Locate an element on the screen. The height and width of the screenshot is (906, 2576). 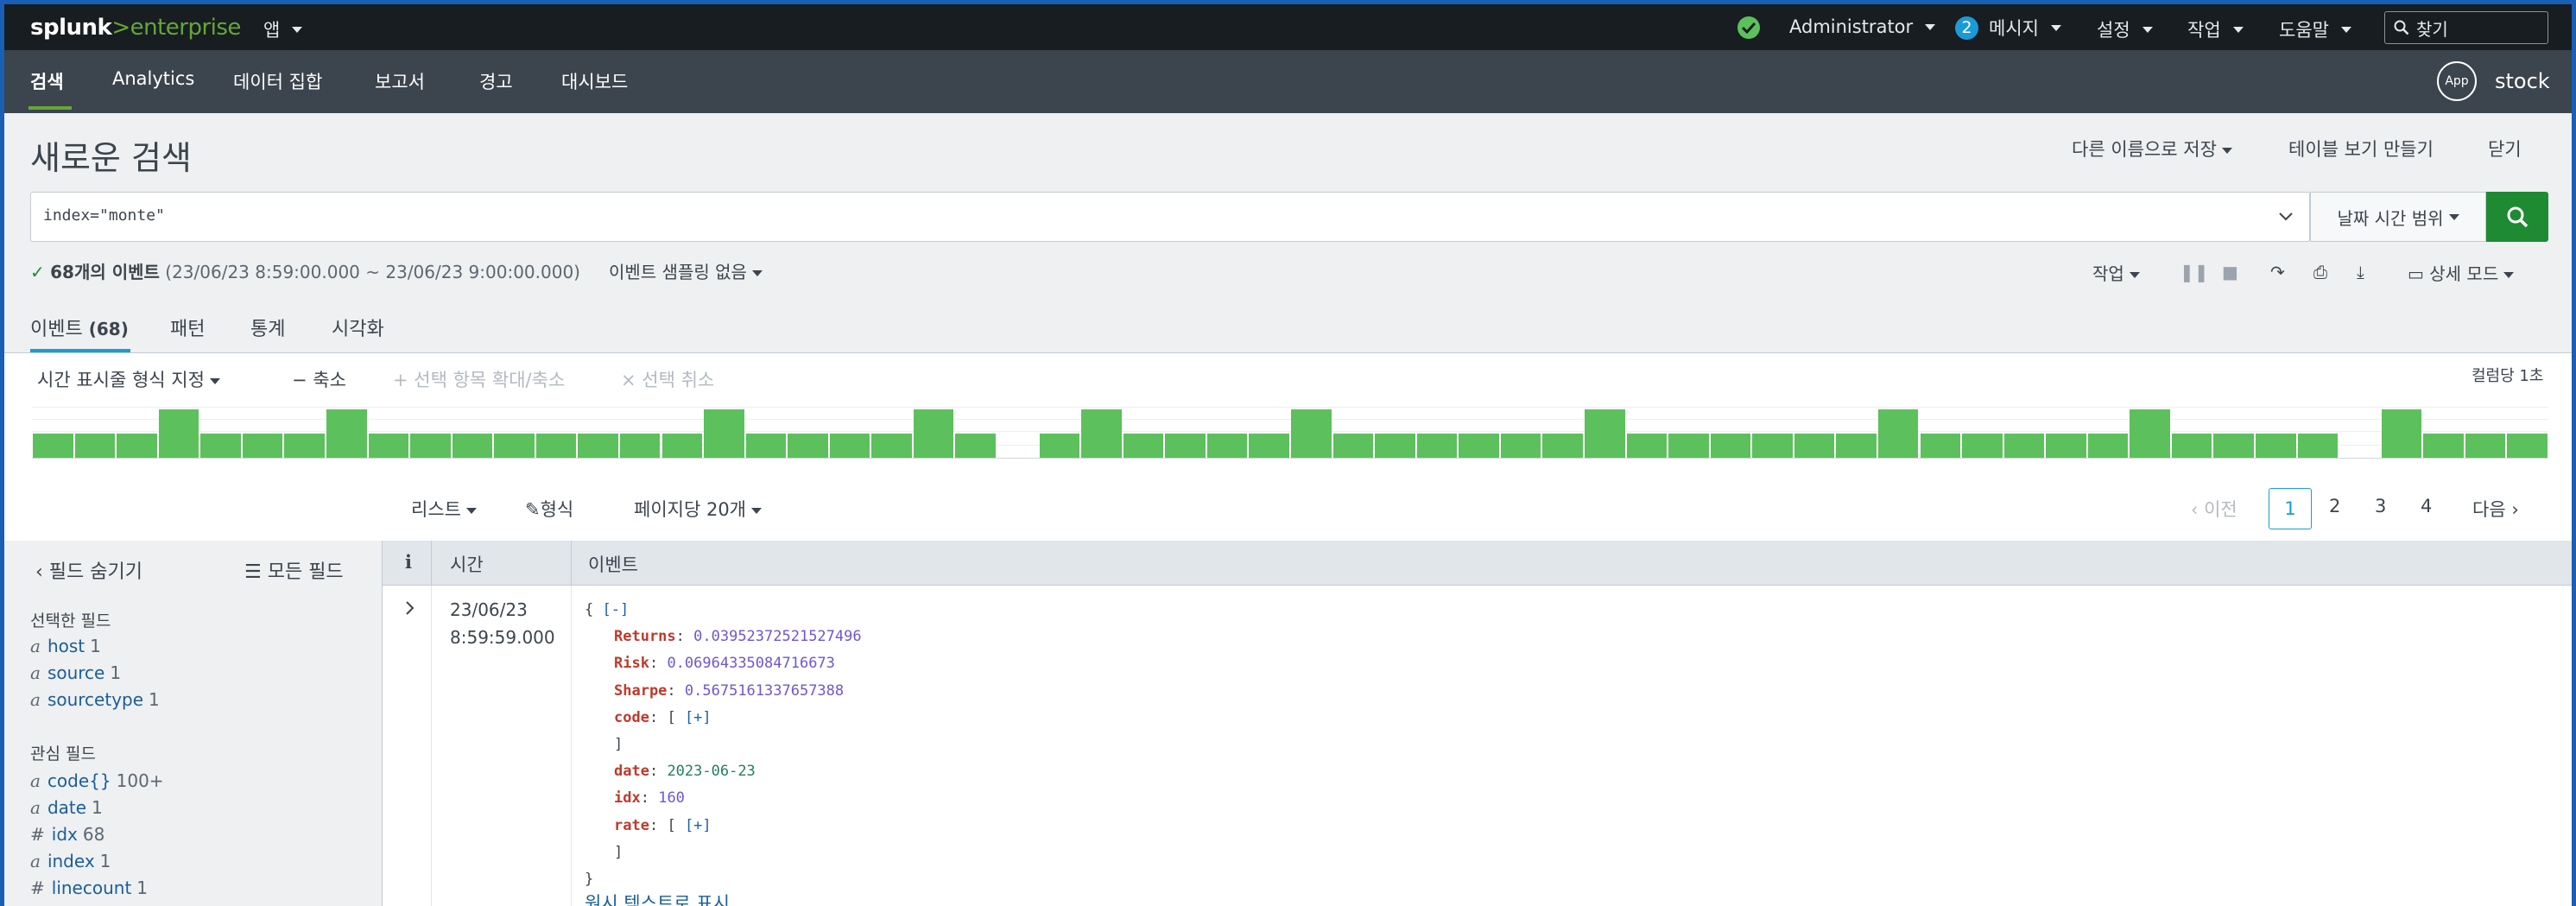
app-icon: App is located at coordinates (2457, 81).